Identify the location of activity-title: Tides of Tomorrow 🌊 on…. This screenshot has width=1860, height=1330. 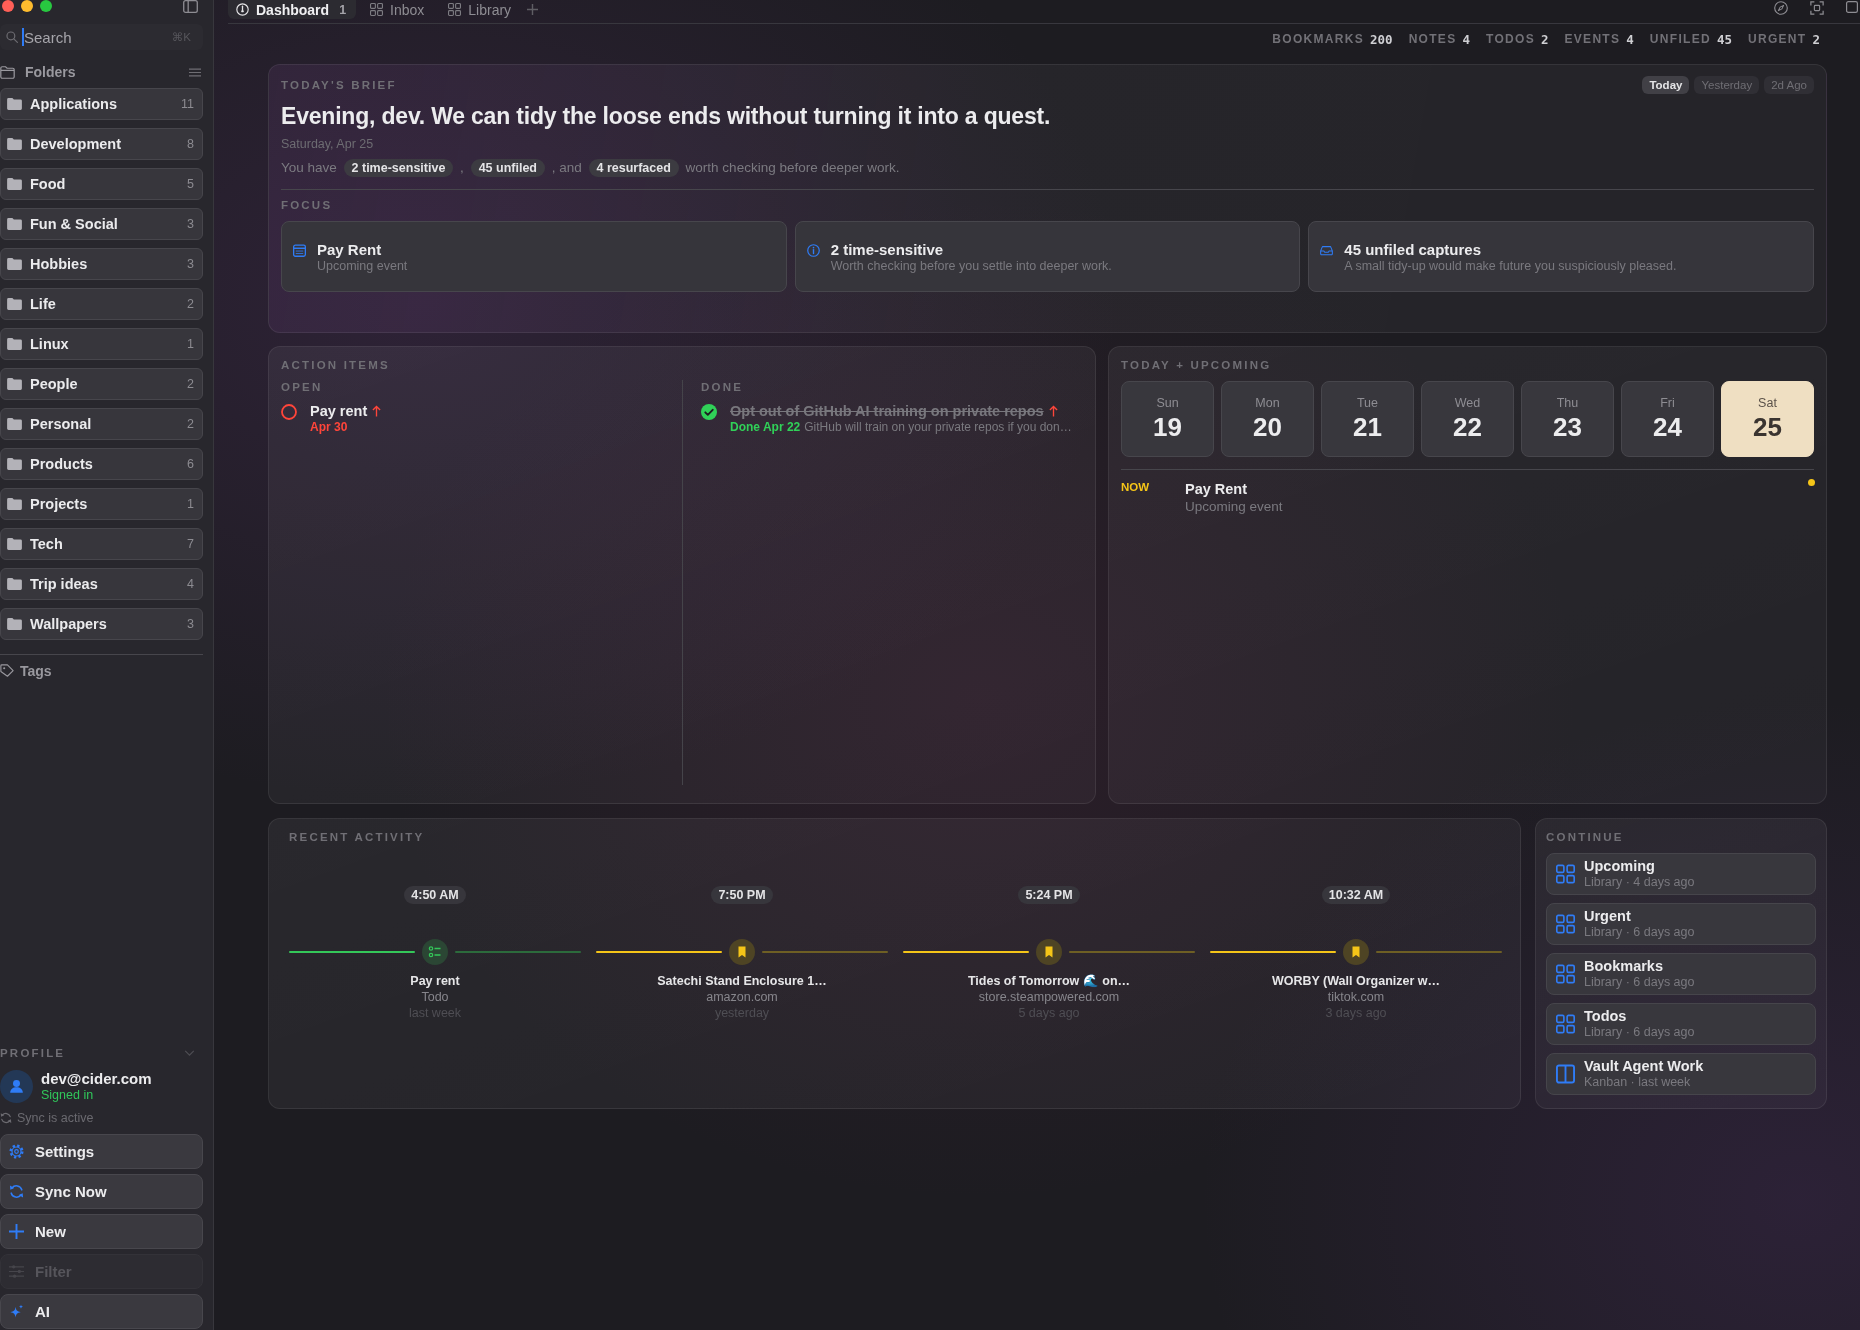
(1049, 981).